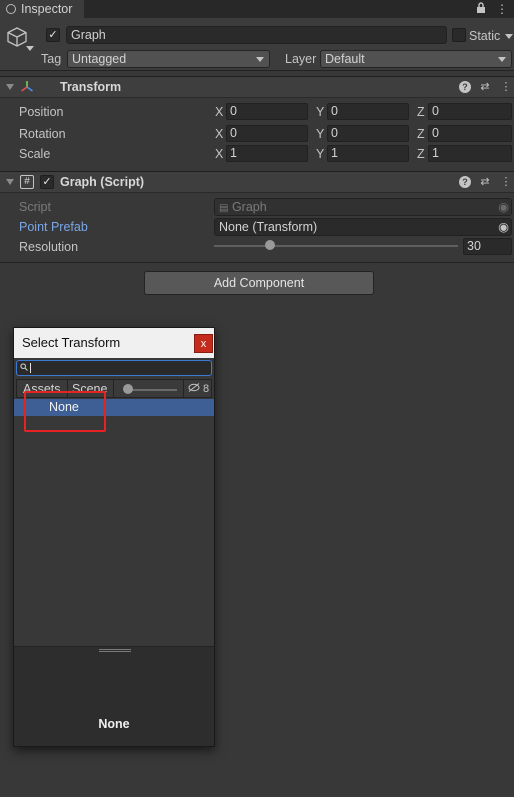  I want to click on layer-label: Layer, so click(301, 59).